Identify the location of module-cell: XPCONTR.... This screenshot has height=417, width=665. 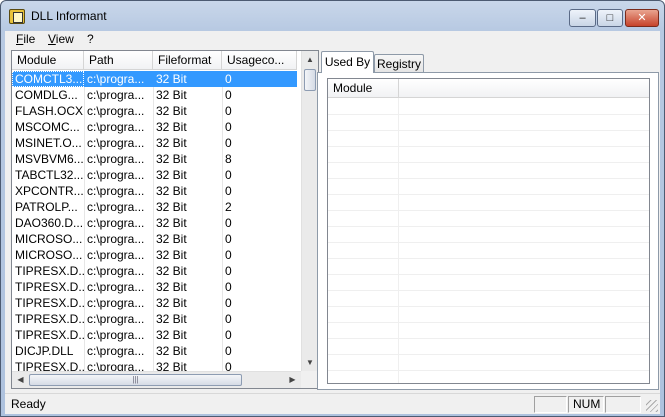
(49, 191).